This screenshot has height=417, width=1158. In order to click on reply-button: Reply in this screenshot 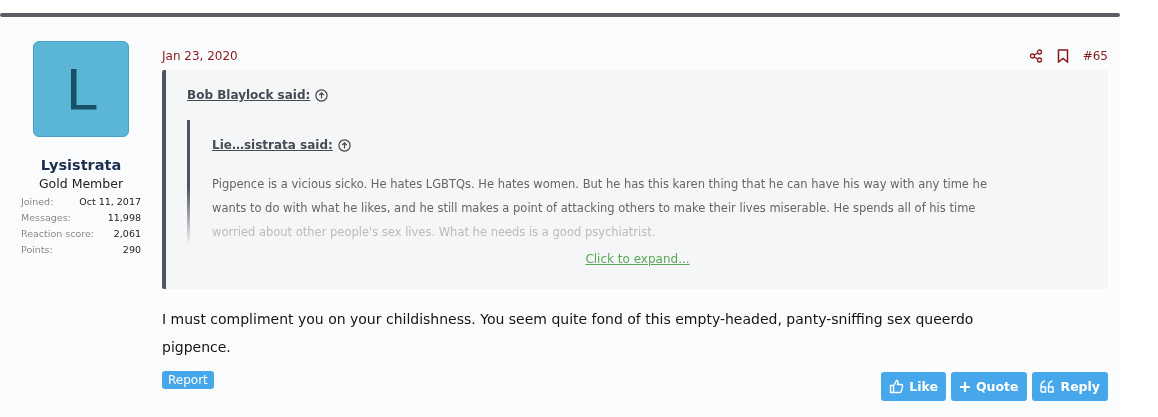, I will do `click(1069, 386)`.